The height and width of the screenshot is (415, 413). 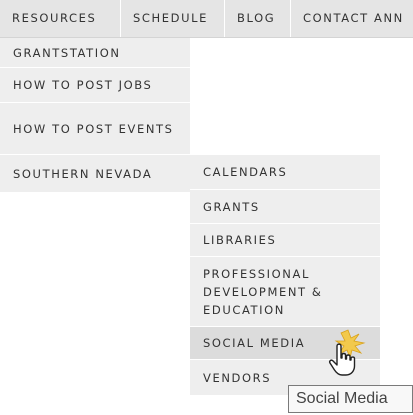 What do you see at coordinates (237, 377) in the screenshot?
I see `submenu-item-label: VENDORS` at bounding box center [237, 377].